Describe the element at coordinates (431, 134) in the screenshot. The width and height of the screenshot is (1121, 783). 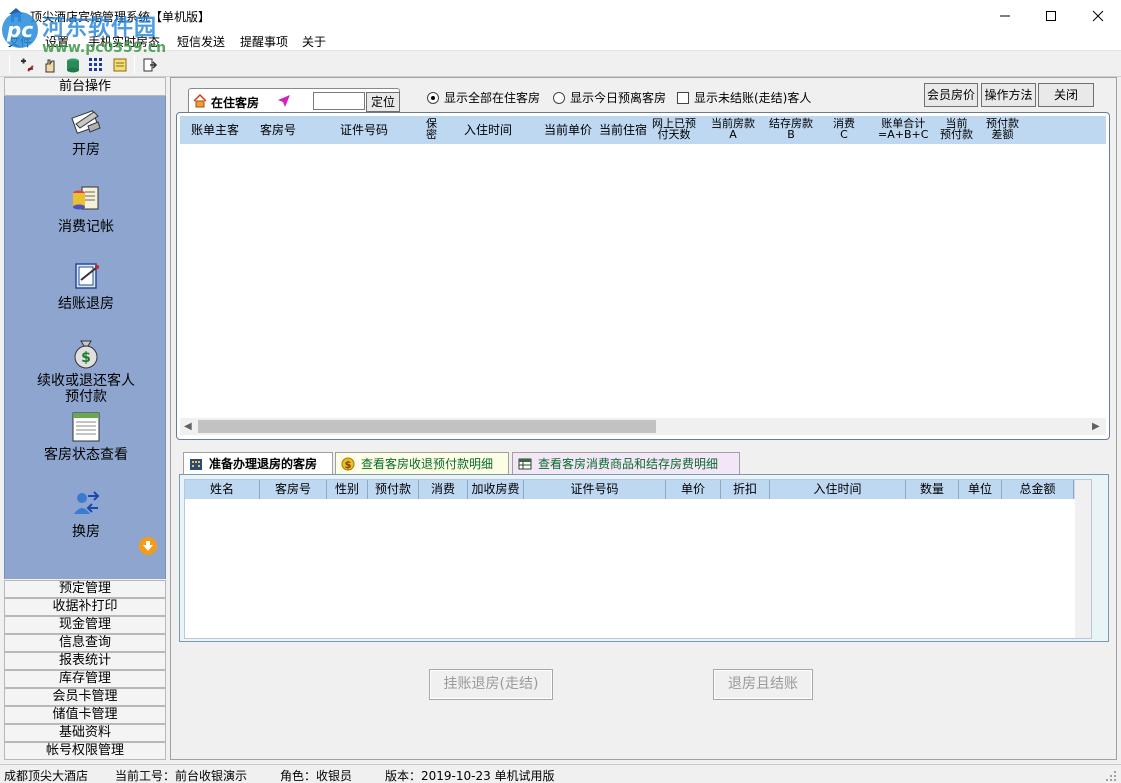
I see `col-line: 密` at that location.